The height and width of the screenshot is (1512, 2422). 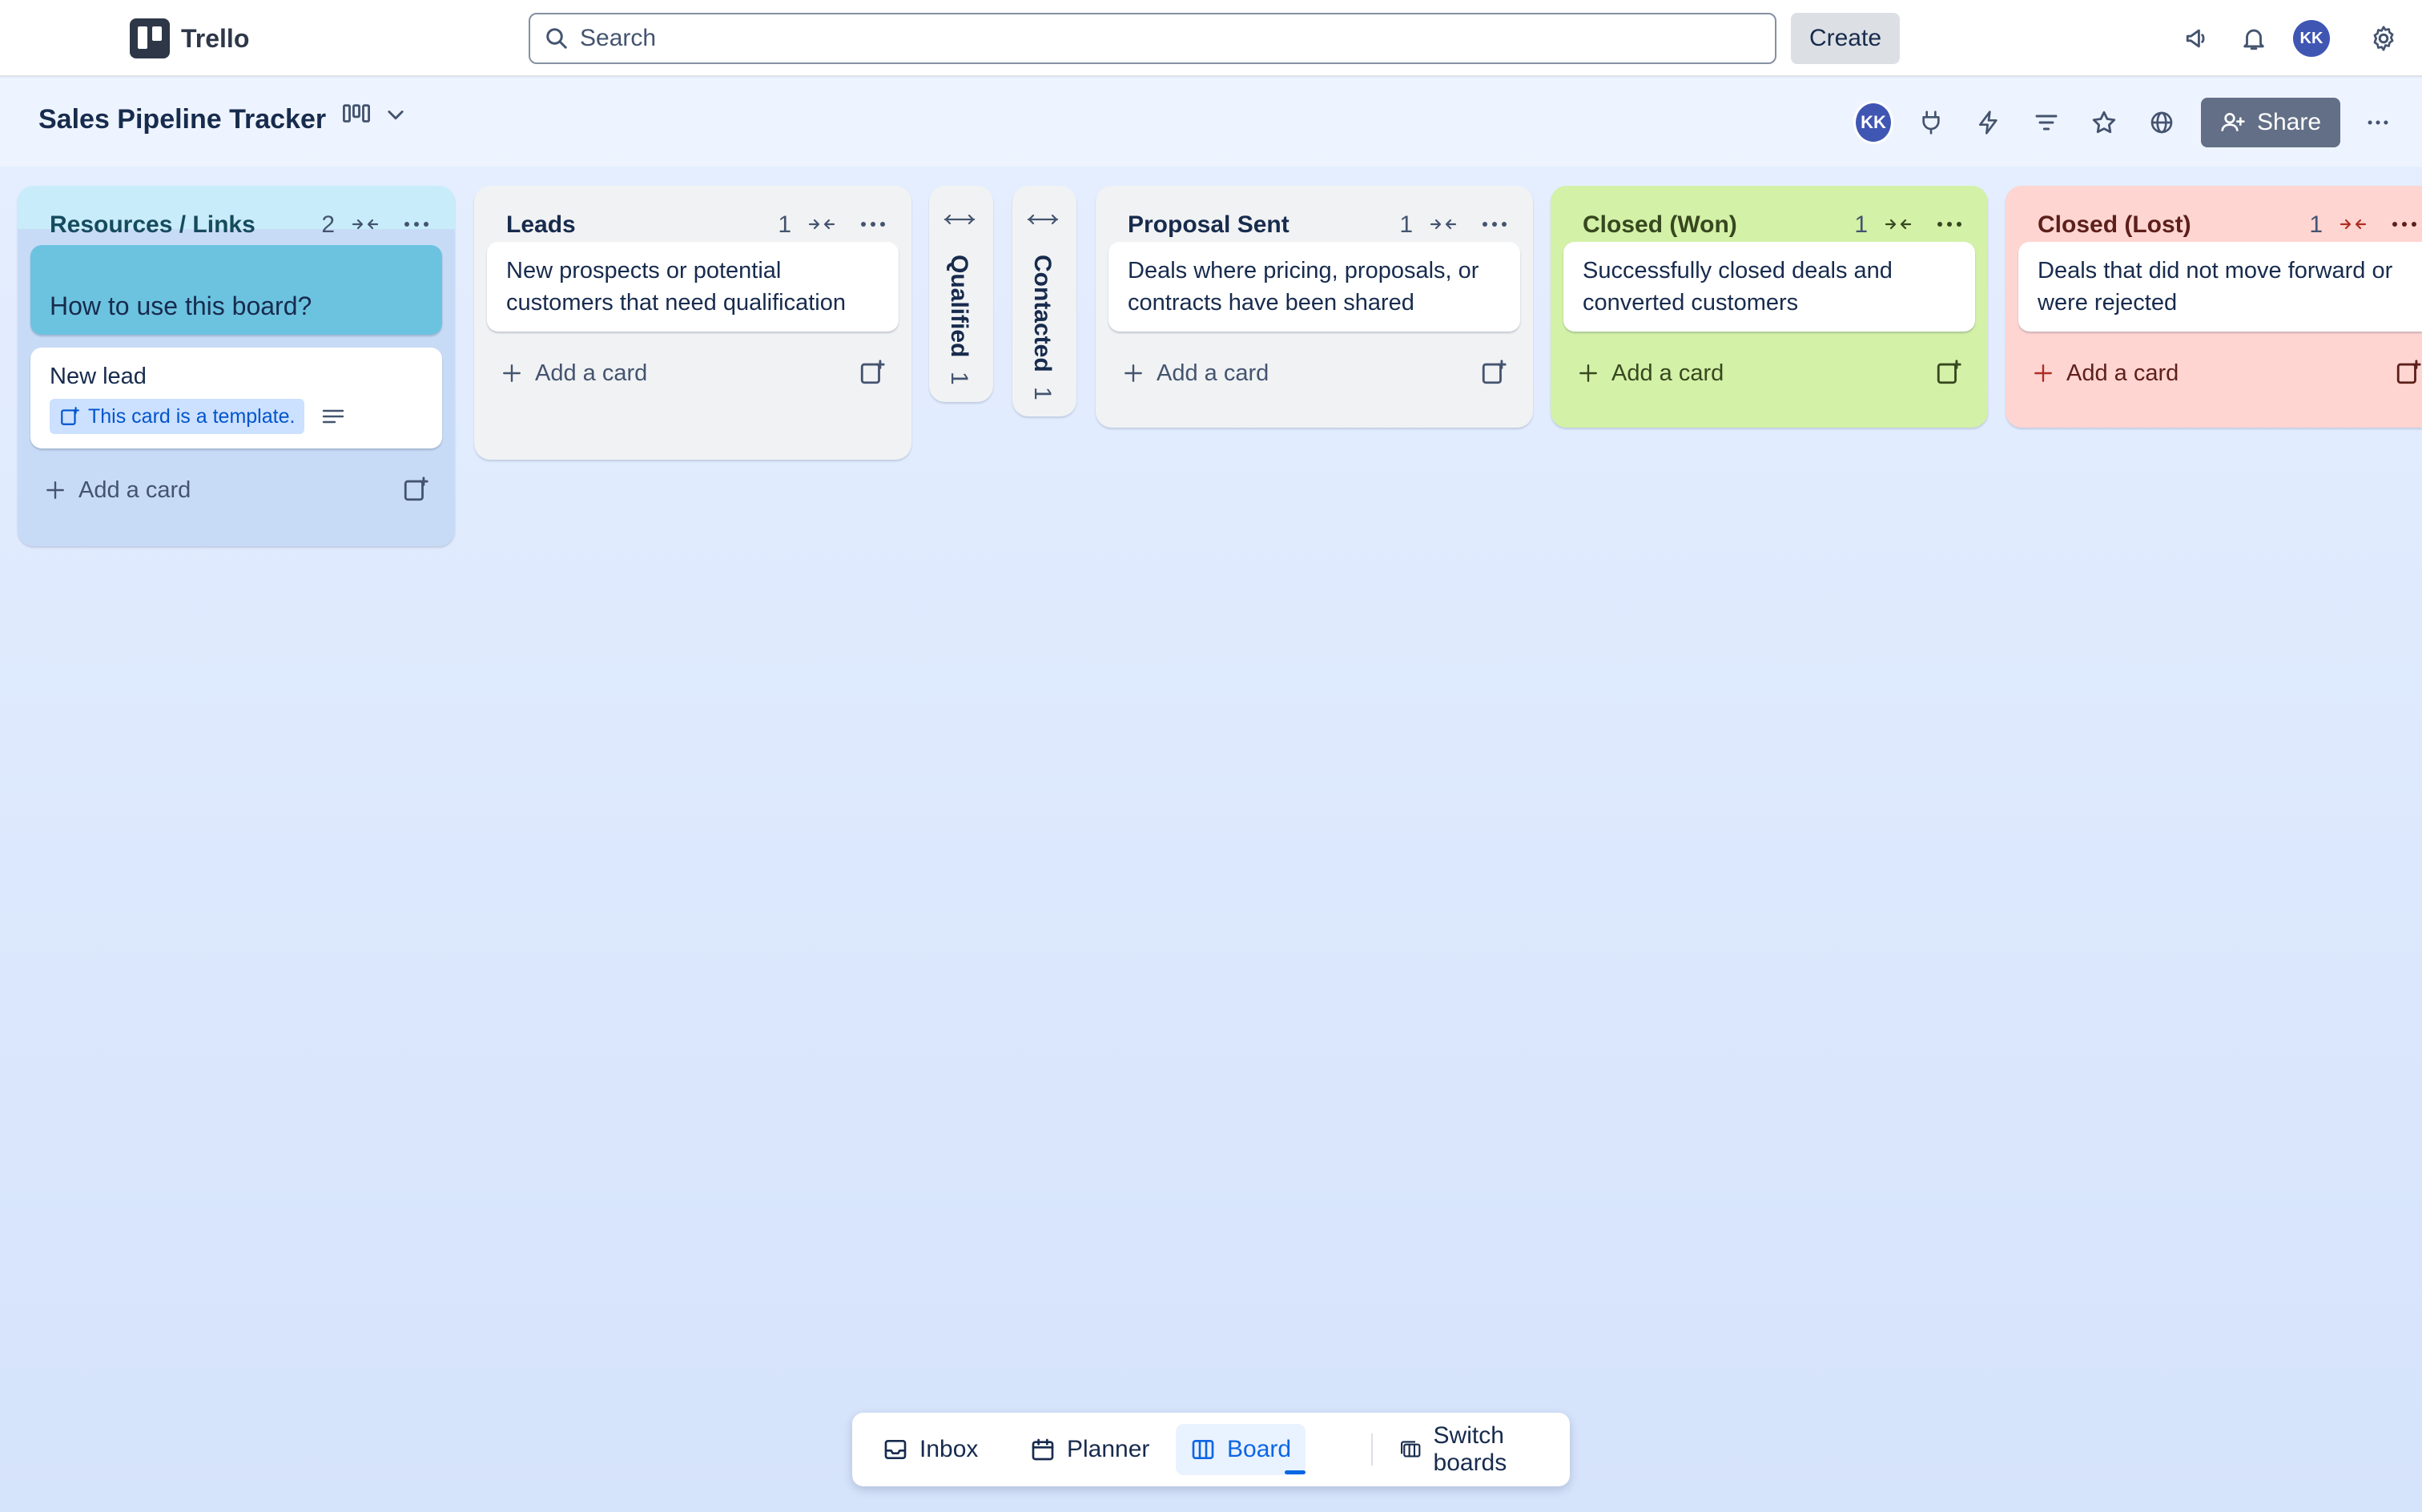 I want to click on share-button: Share, so click(x=2270, y=122).